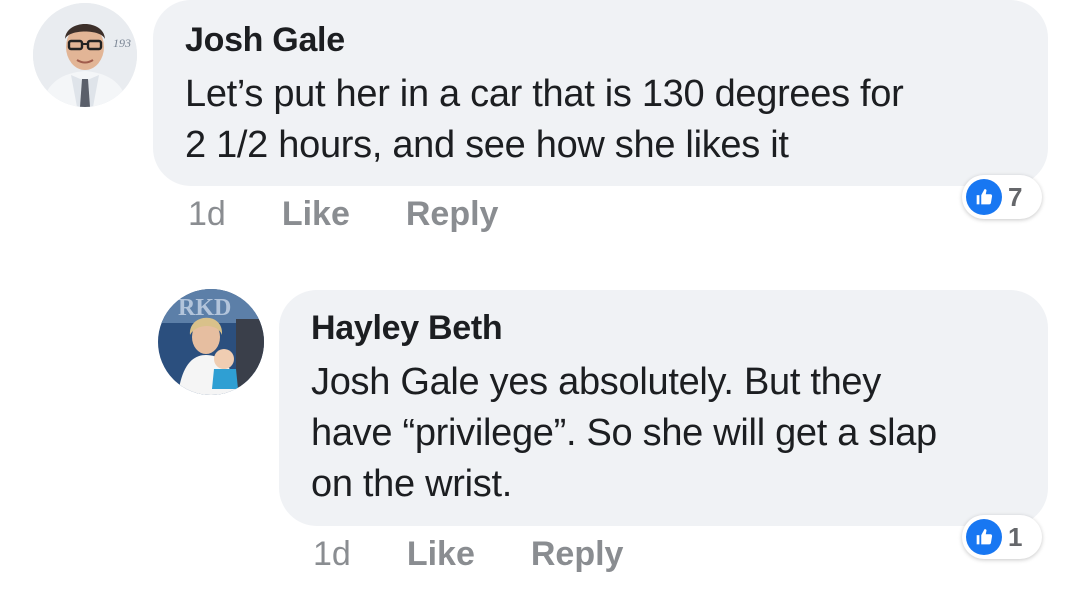  I want to click on avatar: 193, so click(85, 55).